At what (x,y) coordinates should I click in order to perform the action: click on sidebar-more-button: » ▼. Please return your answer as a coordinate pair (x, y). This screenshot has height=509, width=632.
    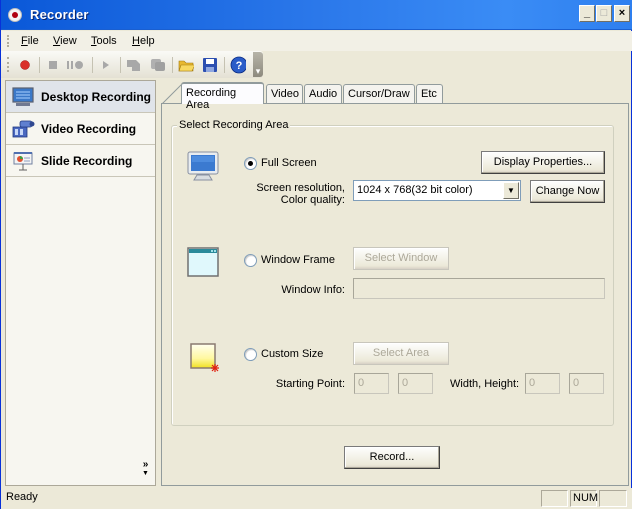
    Looking at the image, I should click on (145, 468).